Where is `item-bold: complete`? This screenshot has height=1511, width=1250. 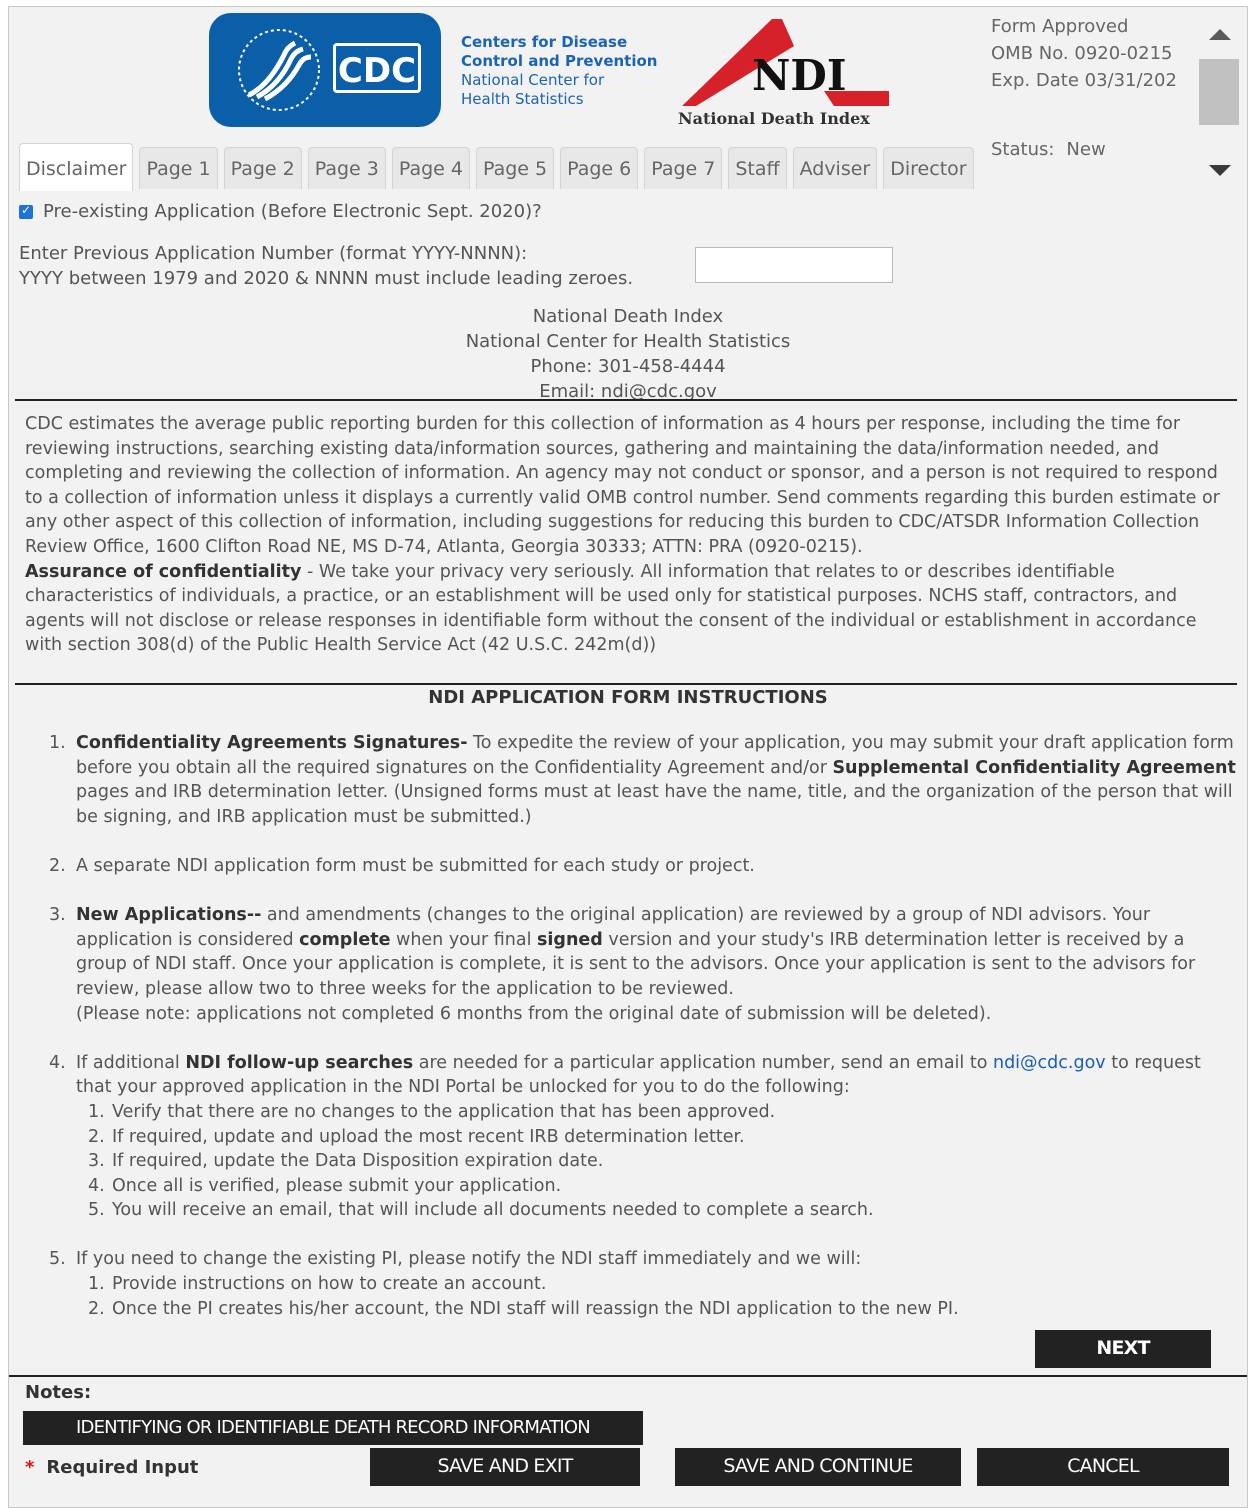 item-bold: complete is located at coordinates (345, 939).